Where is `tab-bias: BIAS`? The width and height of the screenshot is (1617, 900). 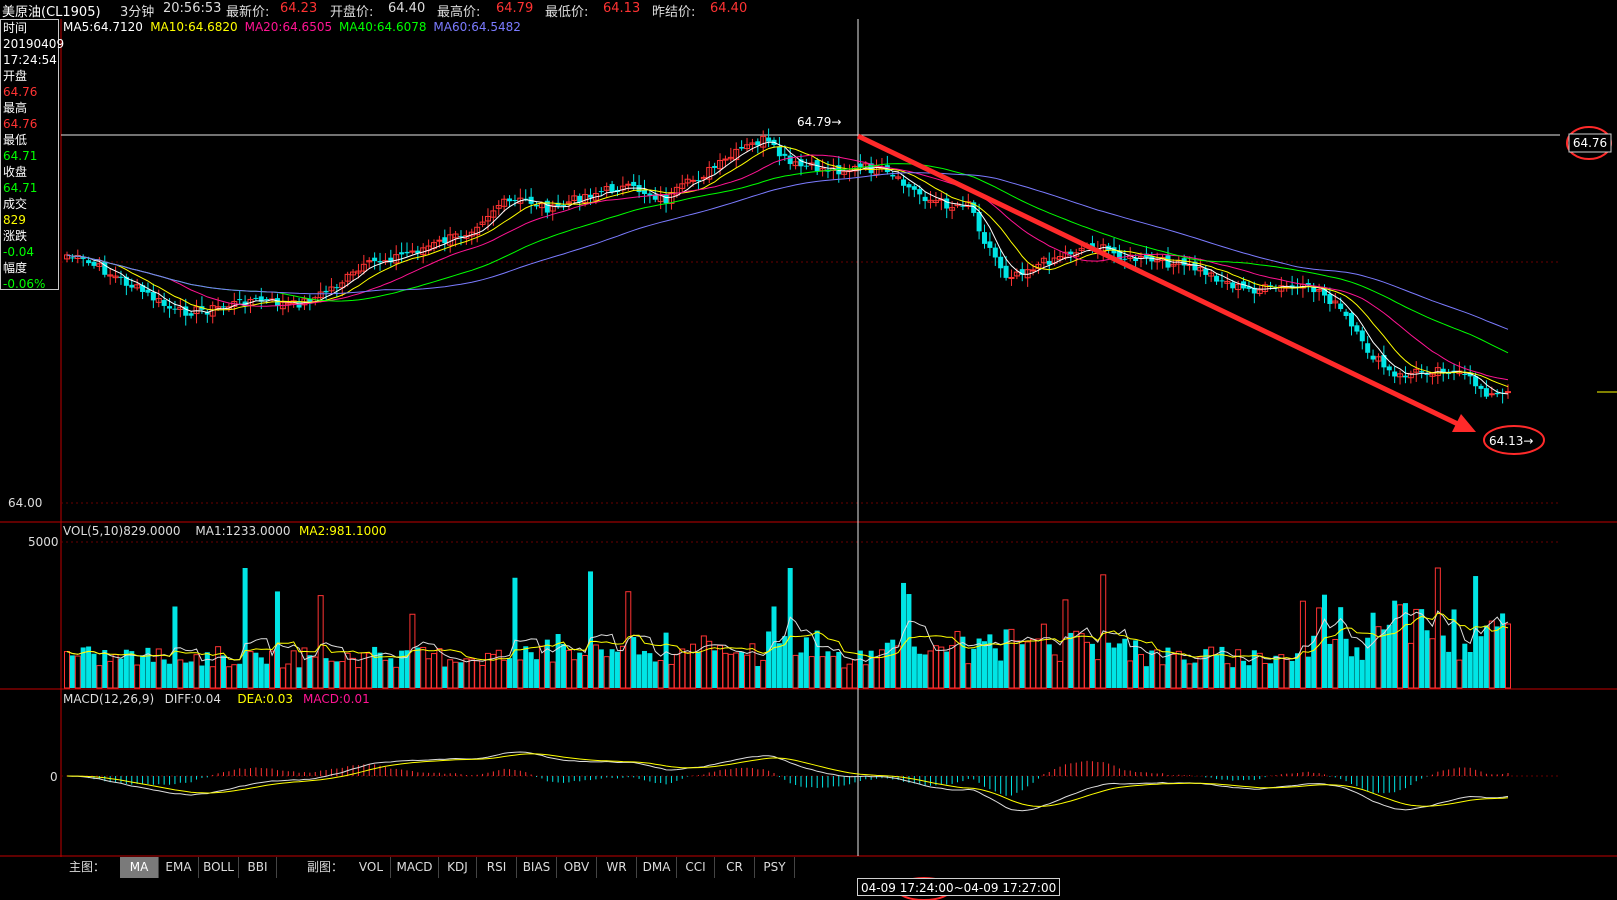
tab-bias: BIAS is located at coordinates (537, 867).